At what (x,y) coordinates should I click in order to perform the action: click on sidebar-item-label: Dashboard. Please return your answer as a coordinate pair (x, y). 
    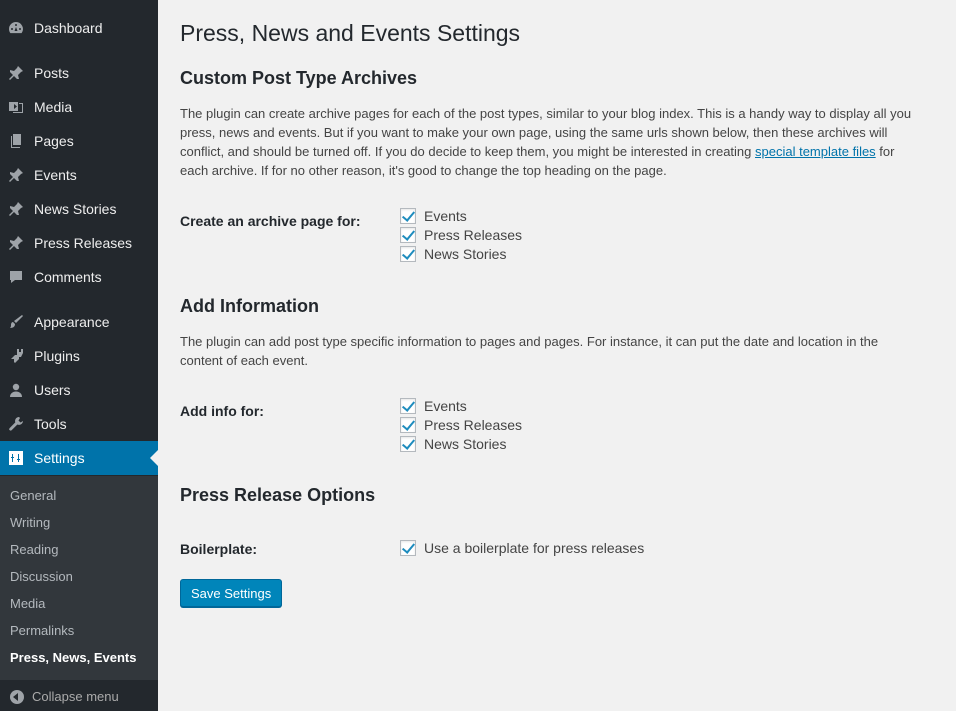
    Looking at the image, I should click on (68, 28).